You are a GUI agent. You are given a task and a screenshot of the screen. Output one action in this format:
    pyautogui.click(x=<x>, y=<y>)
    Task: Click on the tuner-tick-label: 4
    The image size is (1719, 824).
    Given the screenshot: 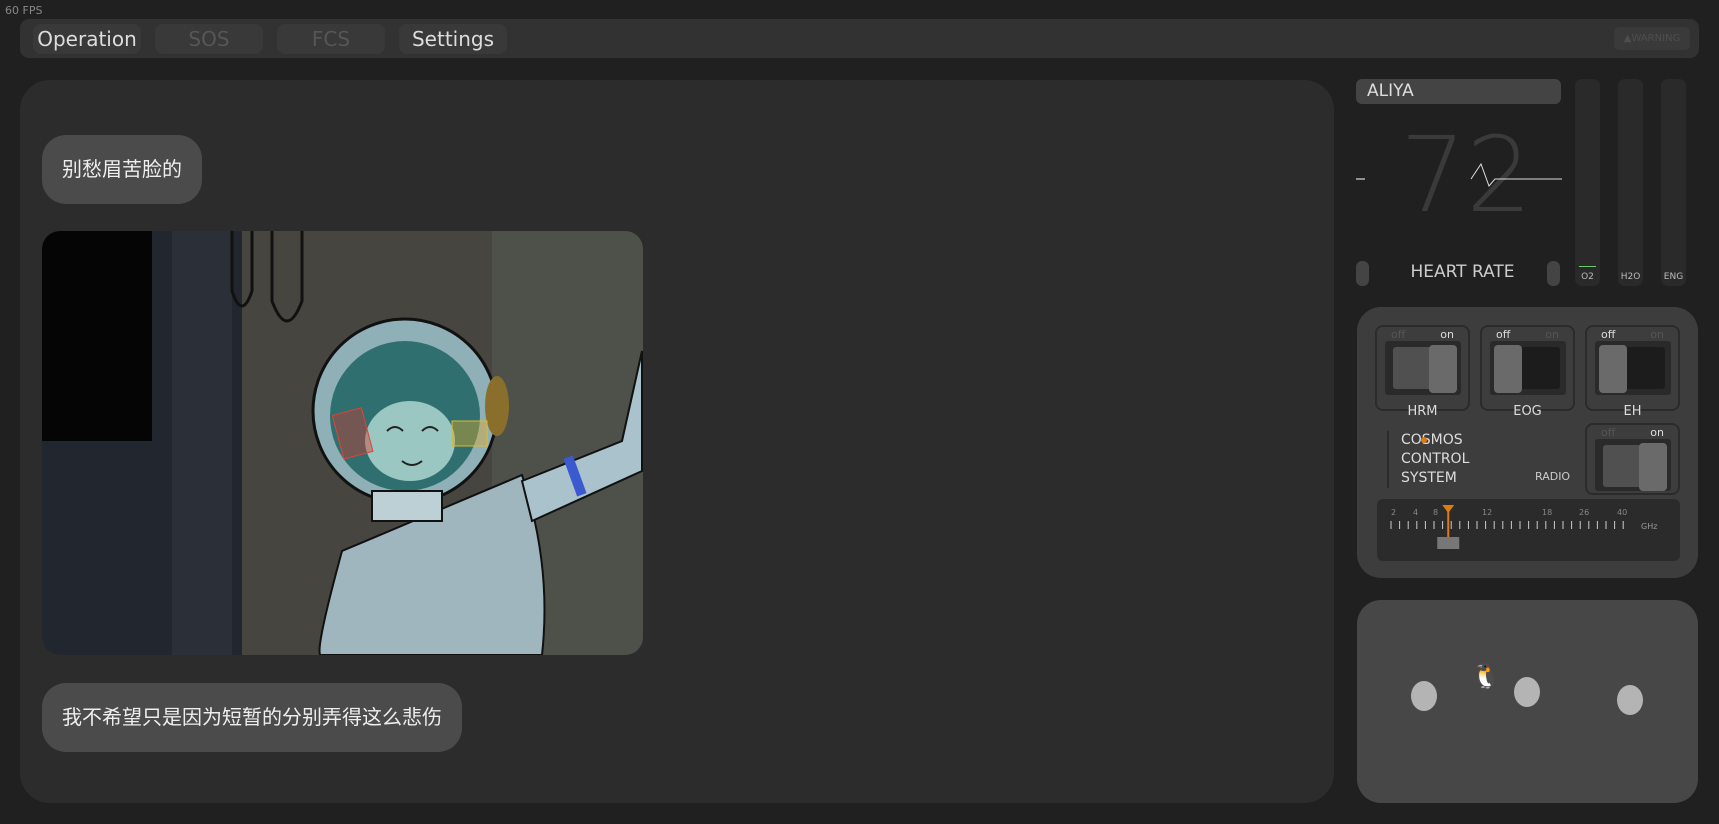 What is the action you would take?
    pyautogui.click(x=1415, y=512)
    